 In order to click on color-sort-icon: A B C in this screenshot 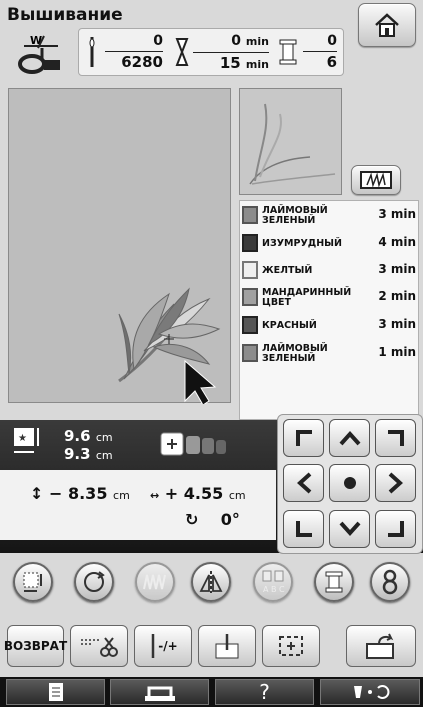, I will do `click(273, 582)`.